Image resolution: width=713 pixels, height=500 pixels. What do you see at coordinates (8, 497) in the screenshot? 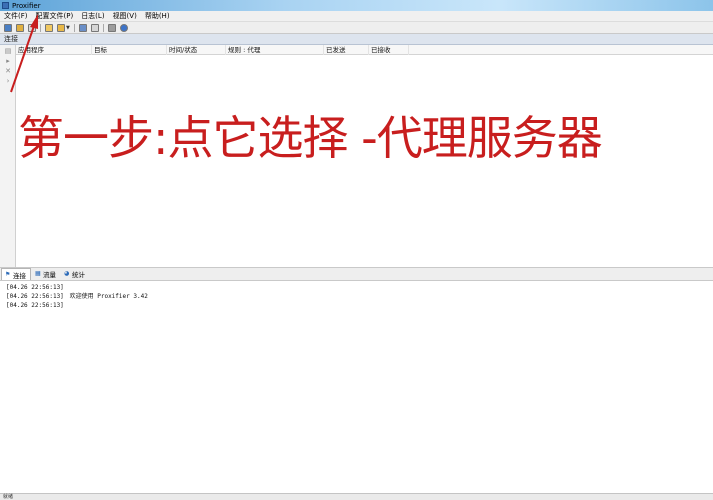
I see `status-text: 就绪` at bounding box center [8, 497].